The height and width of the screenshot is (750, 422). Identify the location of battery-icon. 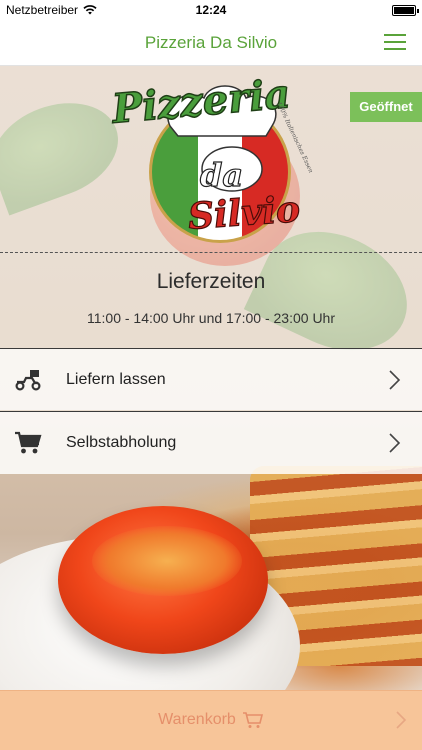
(405, 10).